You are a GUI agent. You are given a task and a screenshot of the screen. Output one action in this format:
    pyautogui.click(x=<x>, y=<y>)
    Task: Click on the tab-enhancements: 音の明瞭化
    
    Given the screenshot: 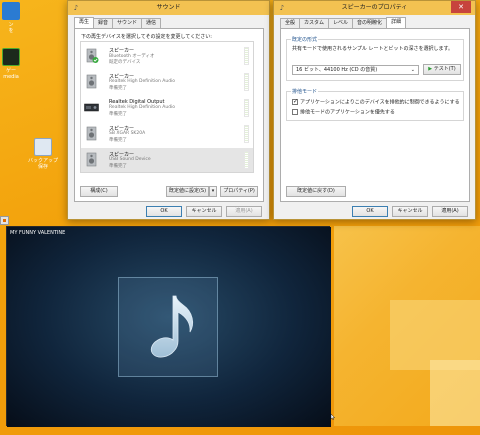 What is the action you would take?
    pyautogui.click(x=370, y=23)
    